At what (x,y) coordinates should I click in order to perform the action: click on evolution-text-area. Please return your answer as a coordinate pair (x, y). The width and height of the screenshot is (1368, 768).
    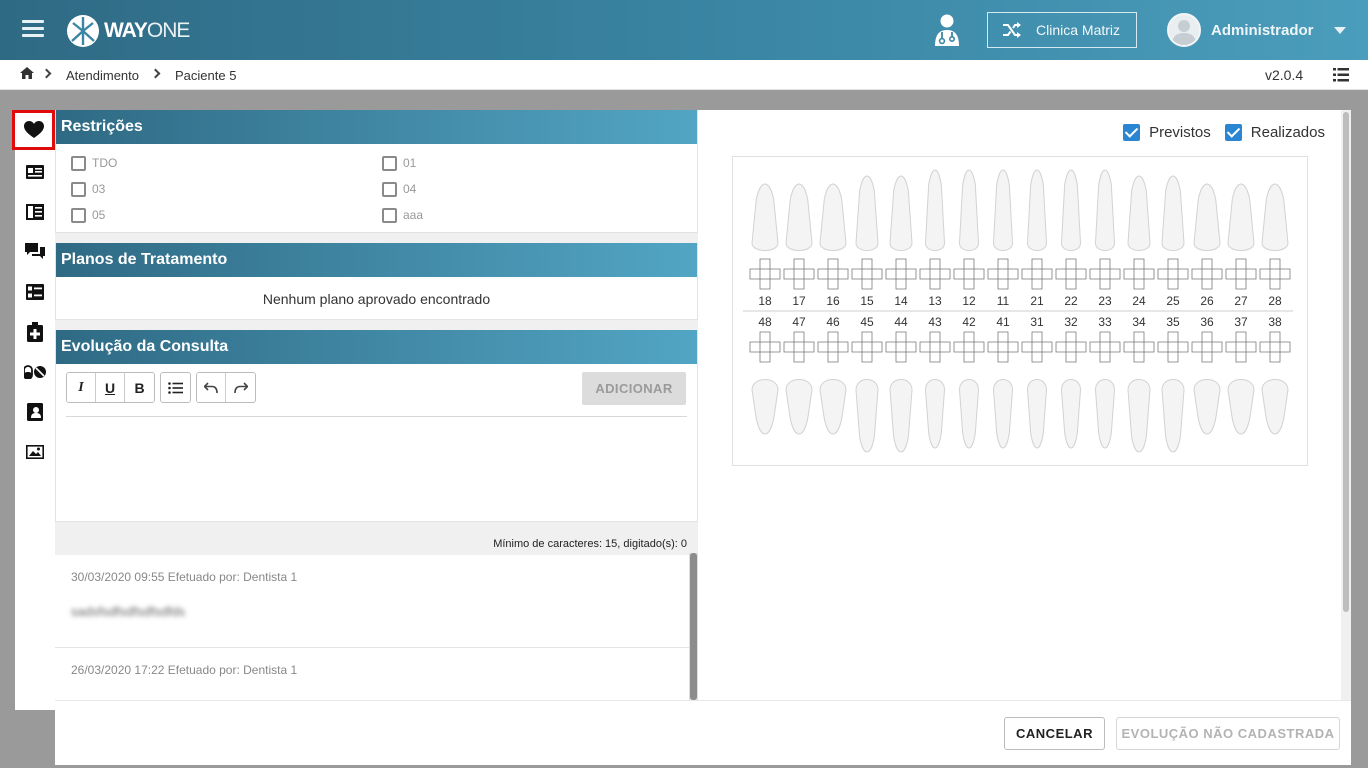
    Looking at the image, I should click on (376, 467).